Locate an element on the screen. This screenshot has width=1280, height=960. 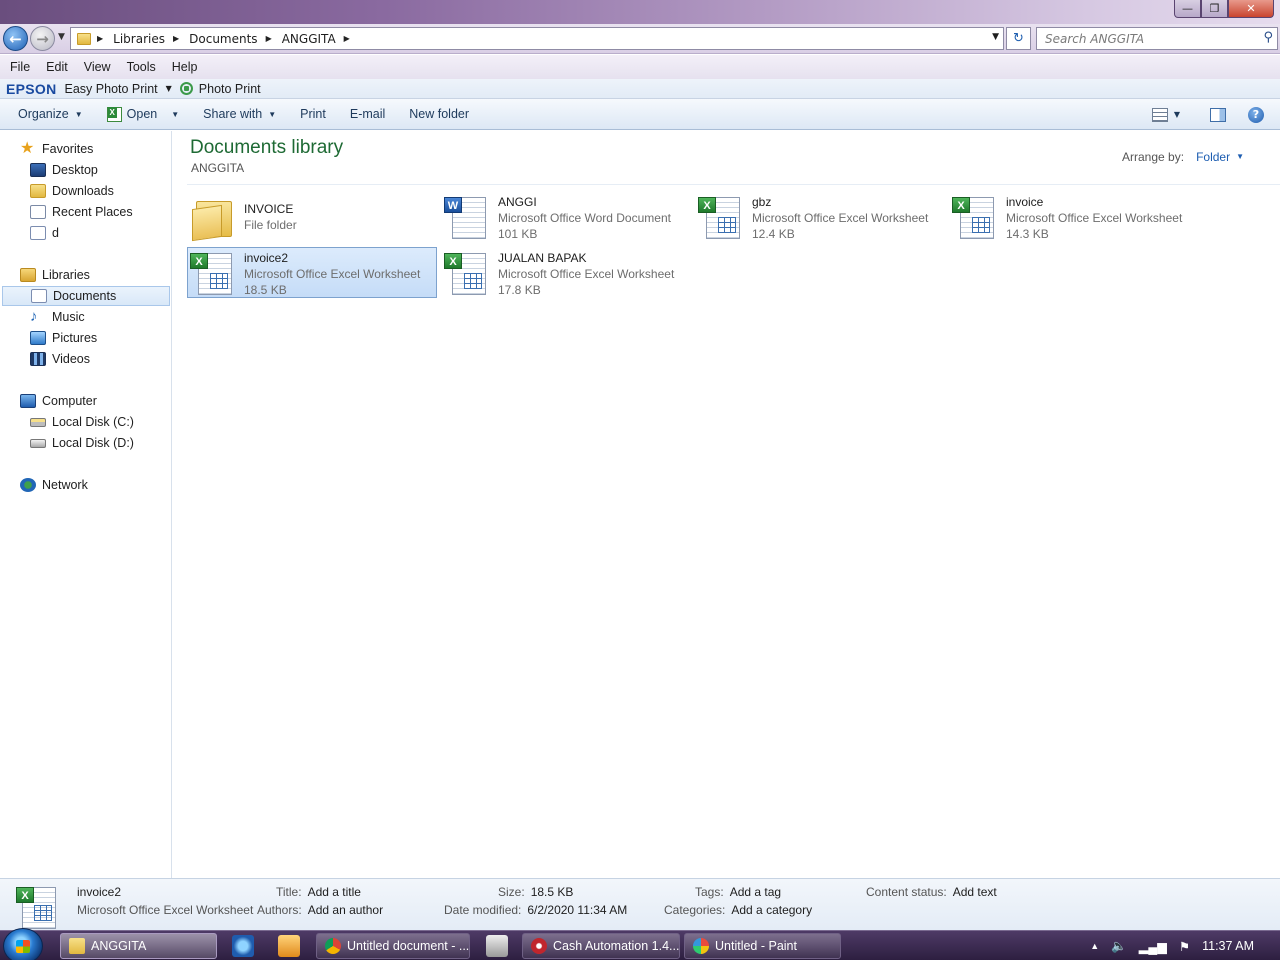
address-dropdown-icon: ▼ is located at coordinates (995, 37).